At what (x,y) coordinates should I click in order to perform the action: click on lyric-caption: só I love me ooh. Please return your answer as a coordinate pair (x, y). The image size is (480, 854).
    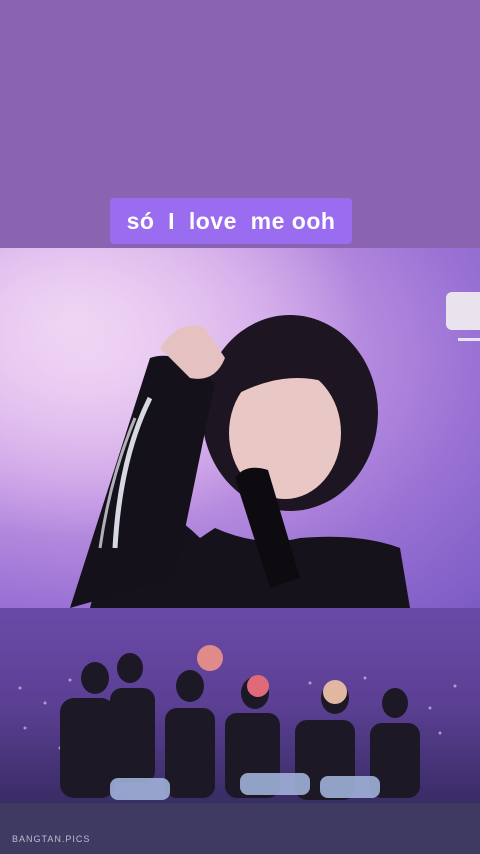
    Looking at the image, I should click on (231, 221).